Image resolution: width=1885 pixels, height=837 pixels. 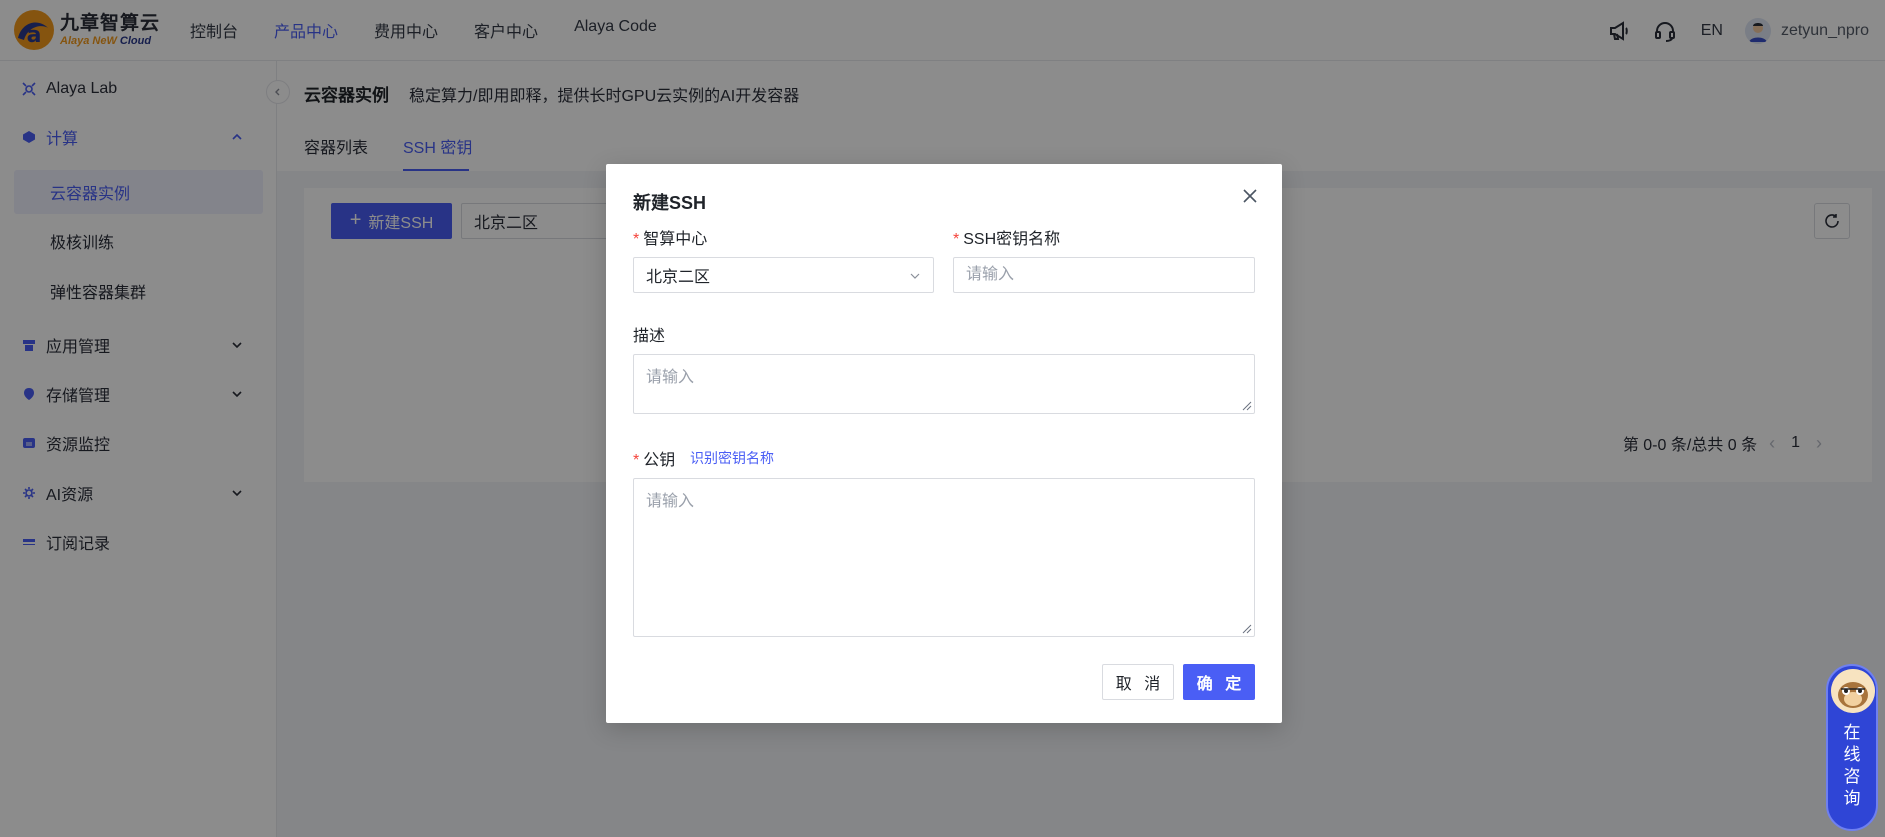 What do you see at coordinates (678, 277) in the screenshot?
I see `center-select-value: 北京二区` at bounding box center [678, 277].